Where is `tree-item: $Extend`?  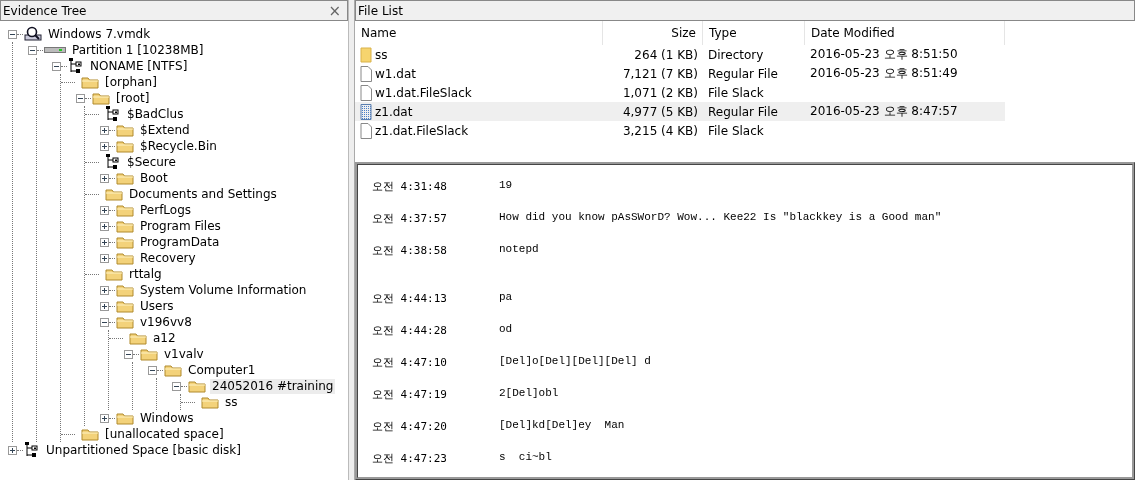
tree-item: $Extend is located at coordinates (165, 130).